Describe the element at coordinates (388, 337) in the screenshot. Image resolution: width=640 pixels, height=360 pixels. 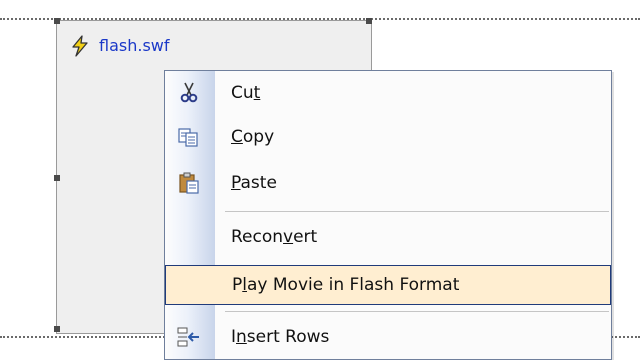
I see `menu-item-insert-rows: Insert Rows` at that location.